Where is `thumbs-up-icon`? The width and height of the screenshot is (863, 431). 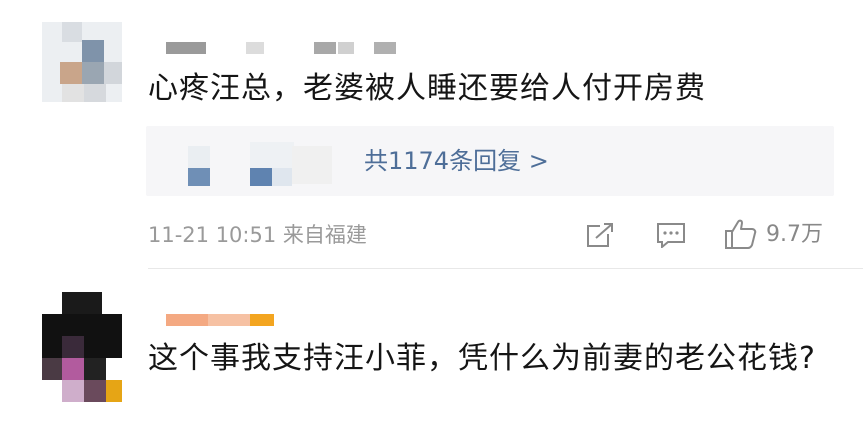 thumbs-up-icon is located at coordinates (741, 236).